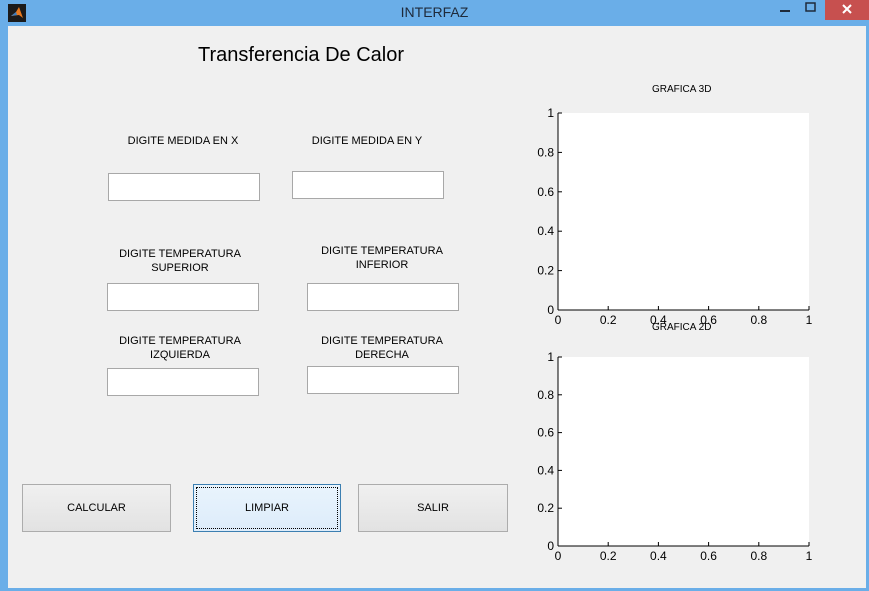 The height and width of the screenshot is (591, 869). Describe the element at coordinates (383, 297) in the screenshot. I see `lower-temp-input` at that location.